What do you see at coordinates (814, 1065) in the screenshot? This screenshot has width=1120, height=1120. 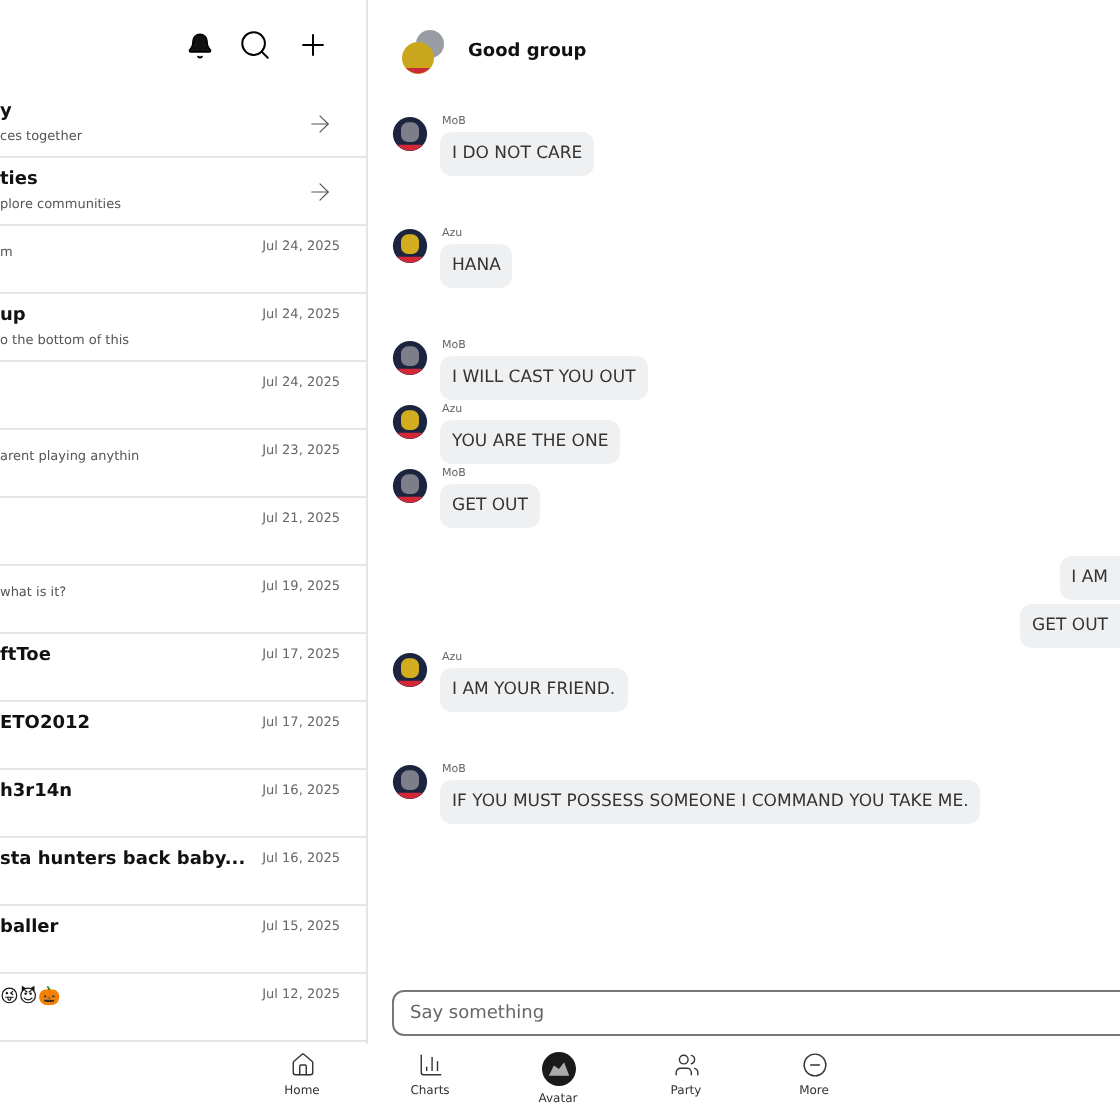 I see `minus-circle-icon` at bounding box center [814, 1065].